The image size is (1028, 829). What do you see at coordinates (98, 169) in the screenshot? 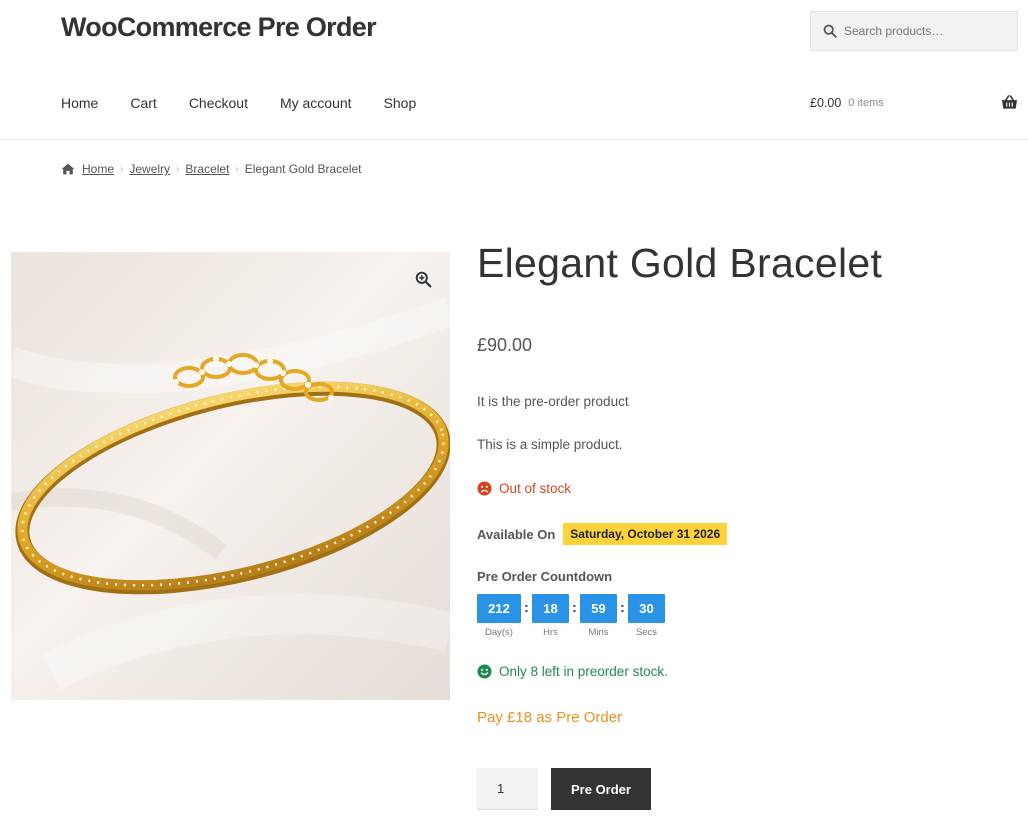
I see `breadcrumb-home: Home` at bounding box center [98, 169].